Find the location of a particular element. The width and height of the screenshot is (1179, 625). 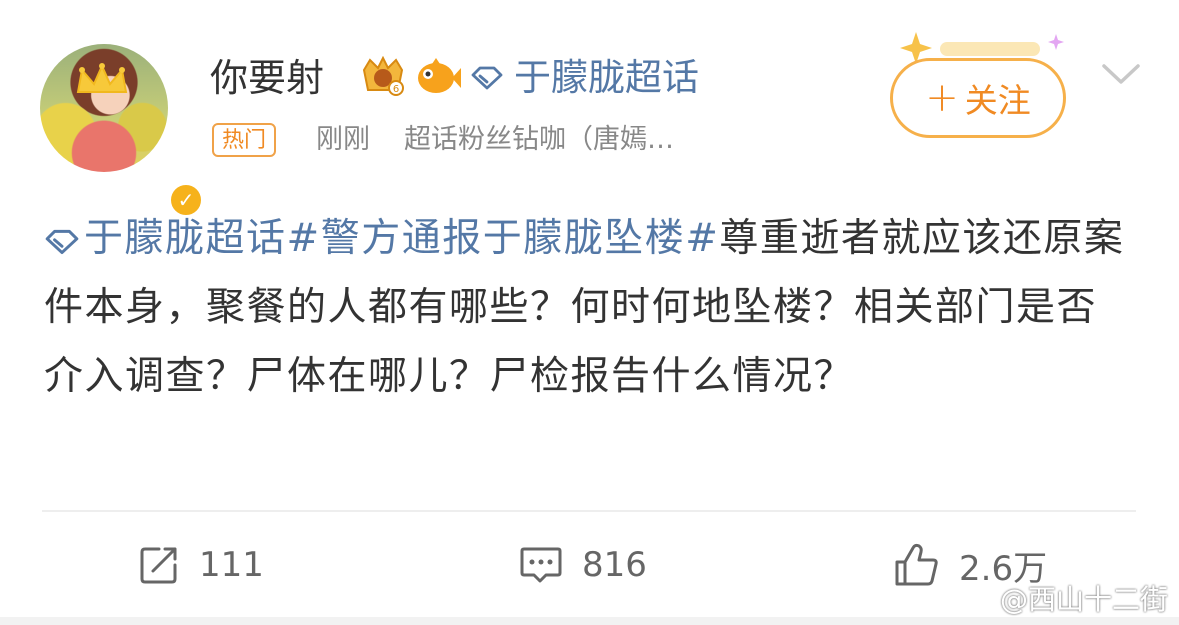

crown-icon is located at coordinates (102, 78).